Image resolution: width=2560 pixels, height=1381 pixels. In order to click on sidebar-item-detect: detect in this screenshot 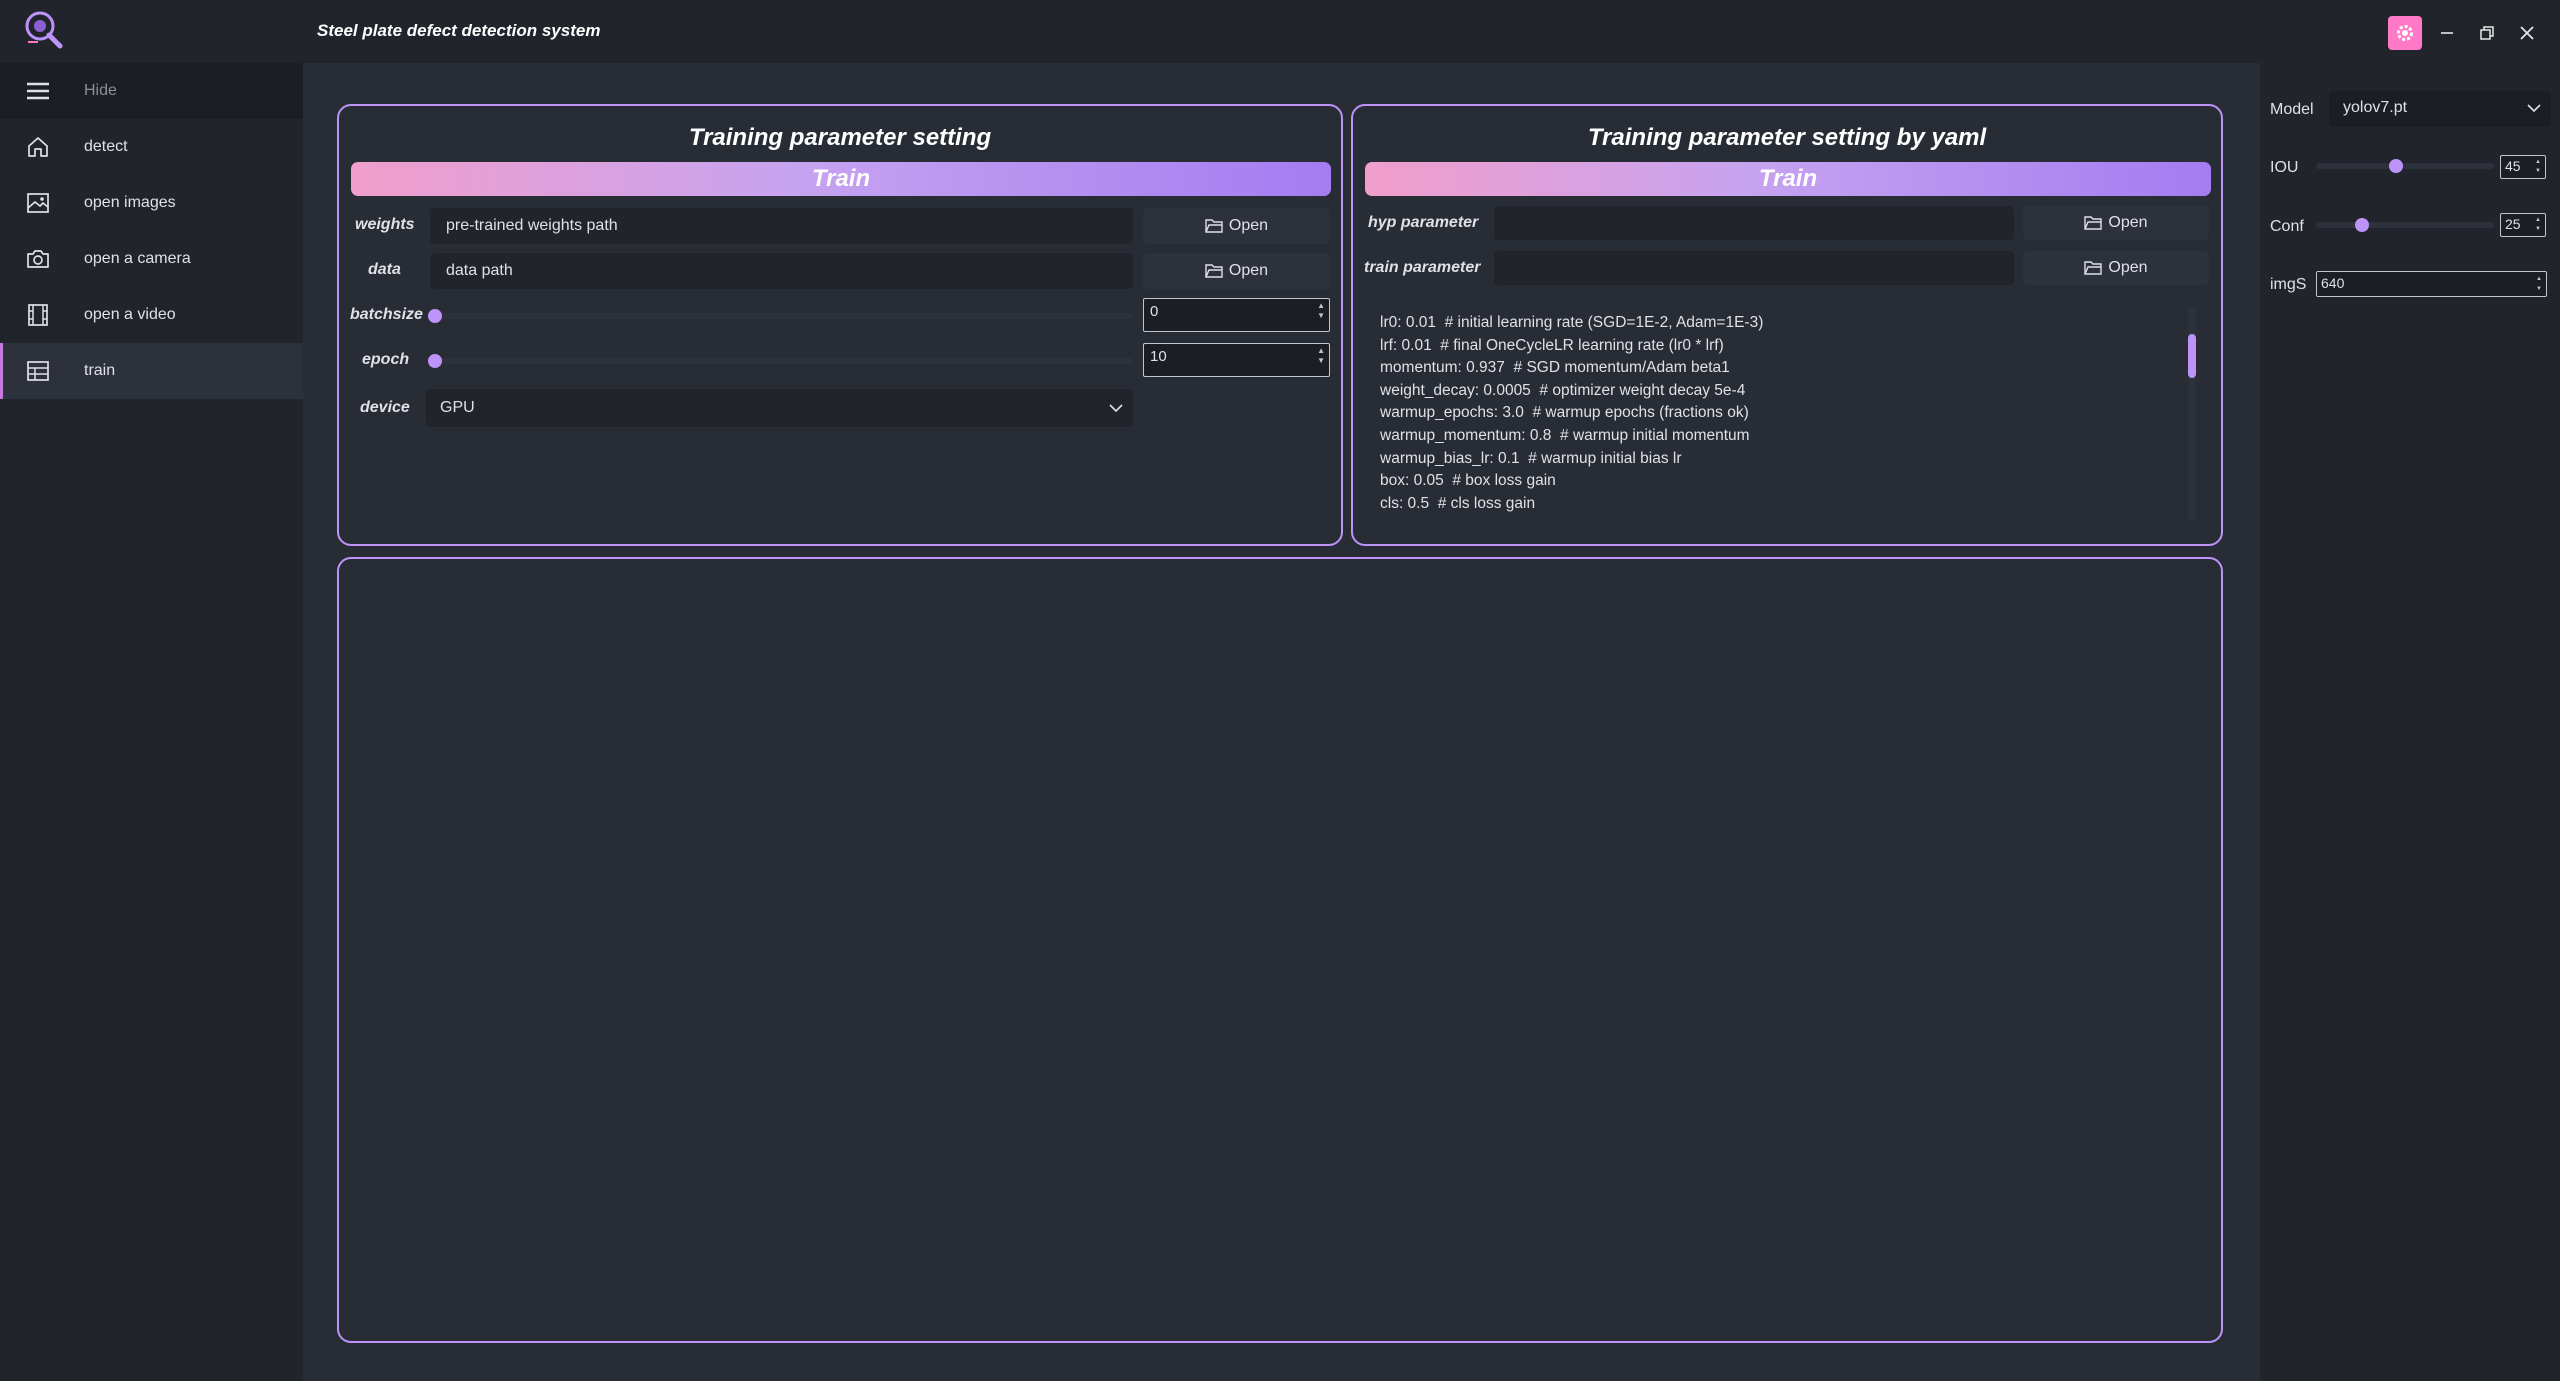, I will do `click(151, 147)`.